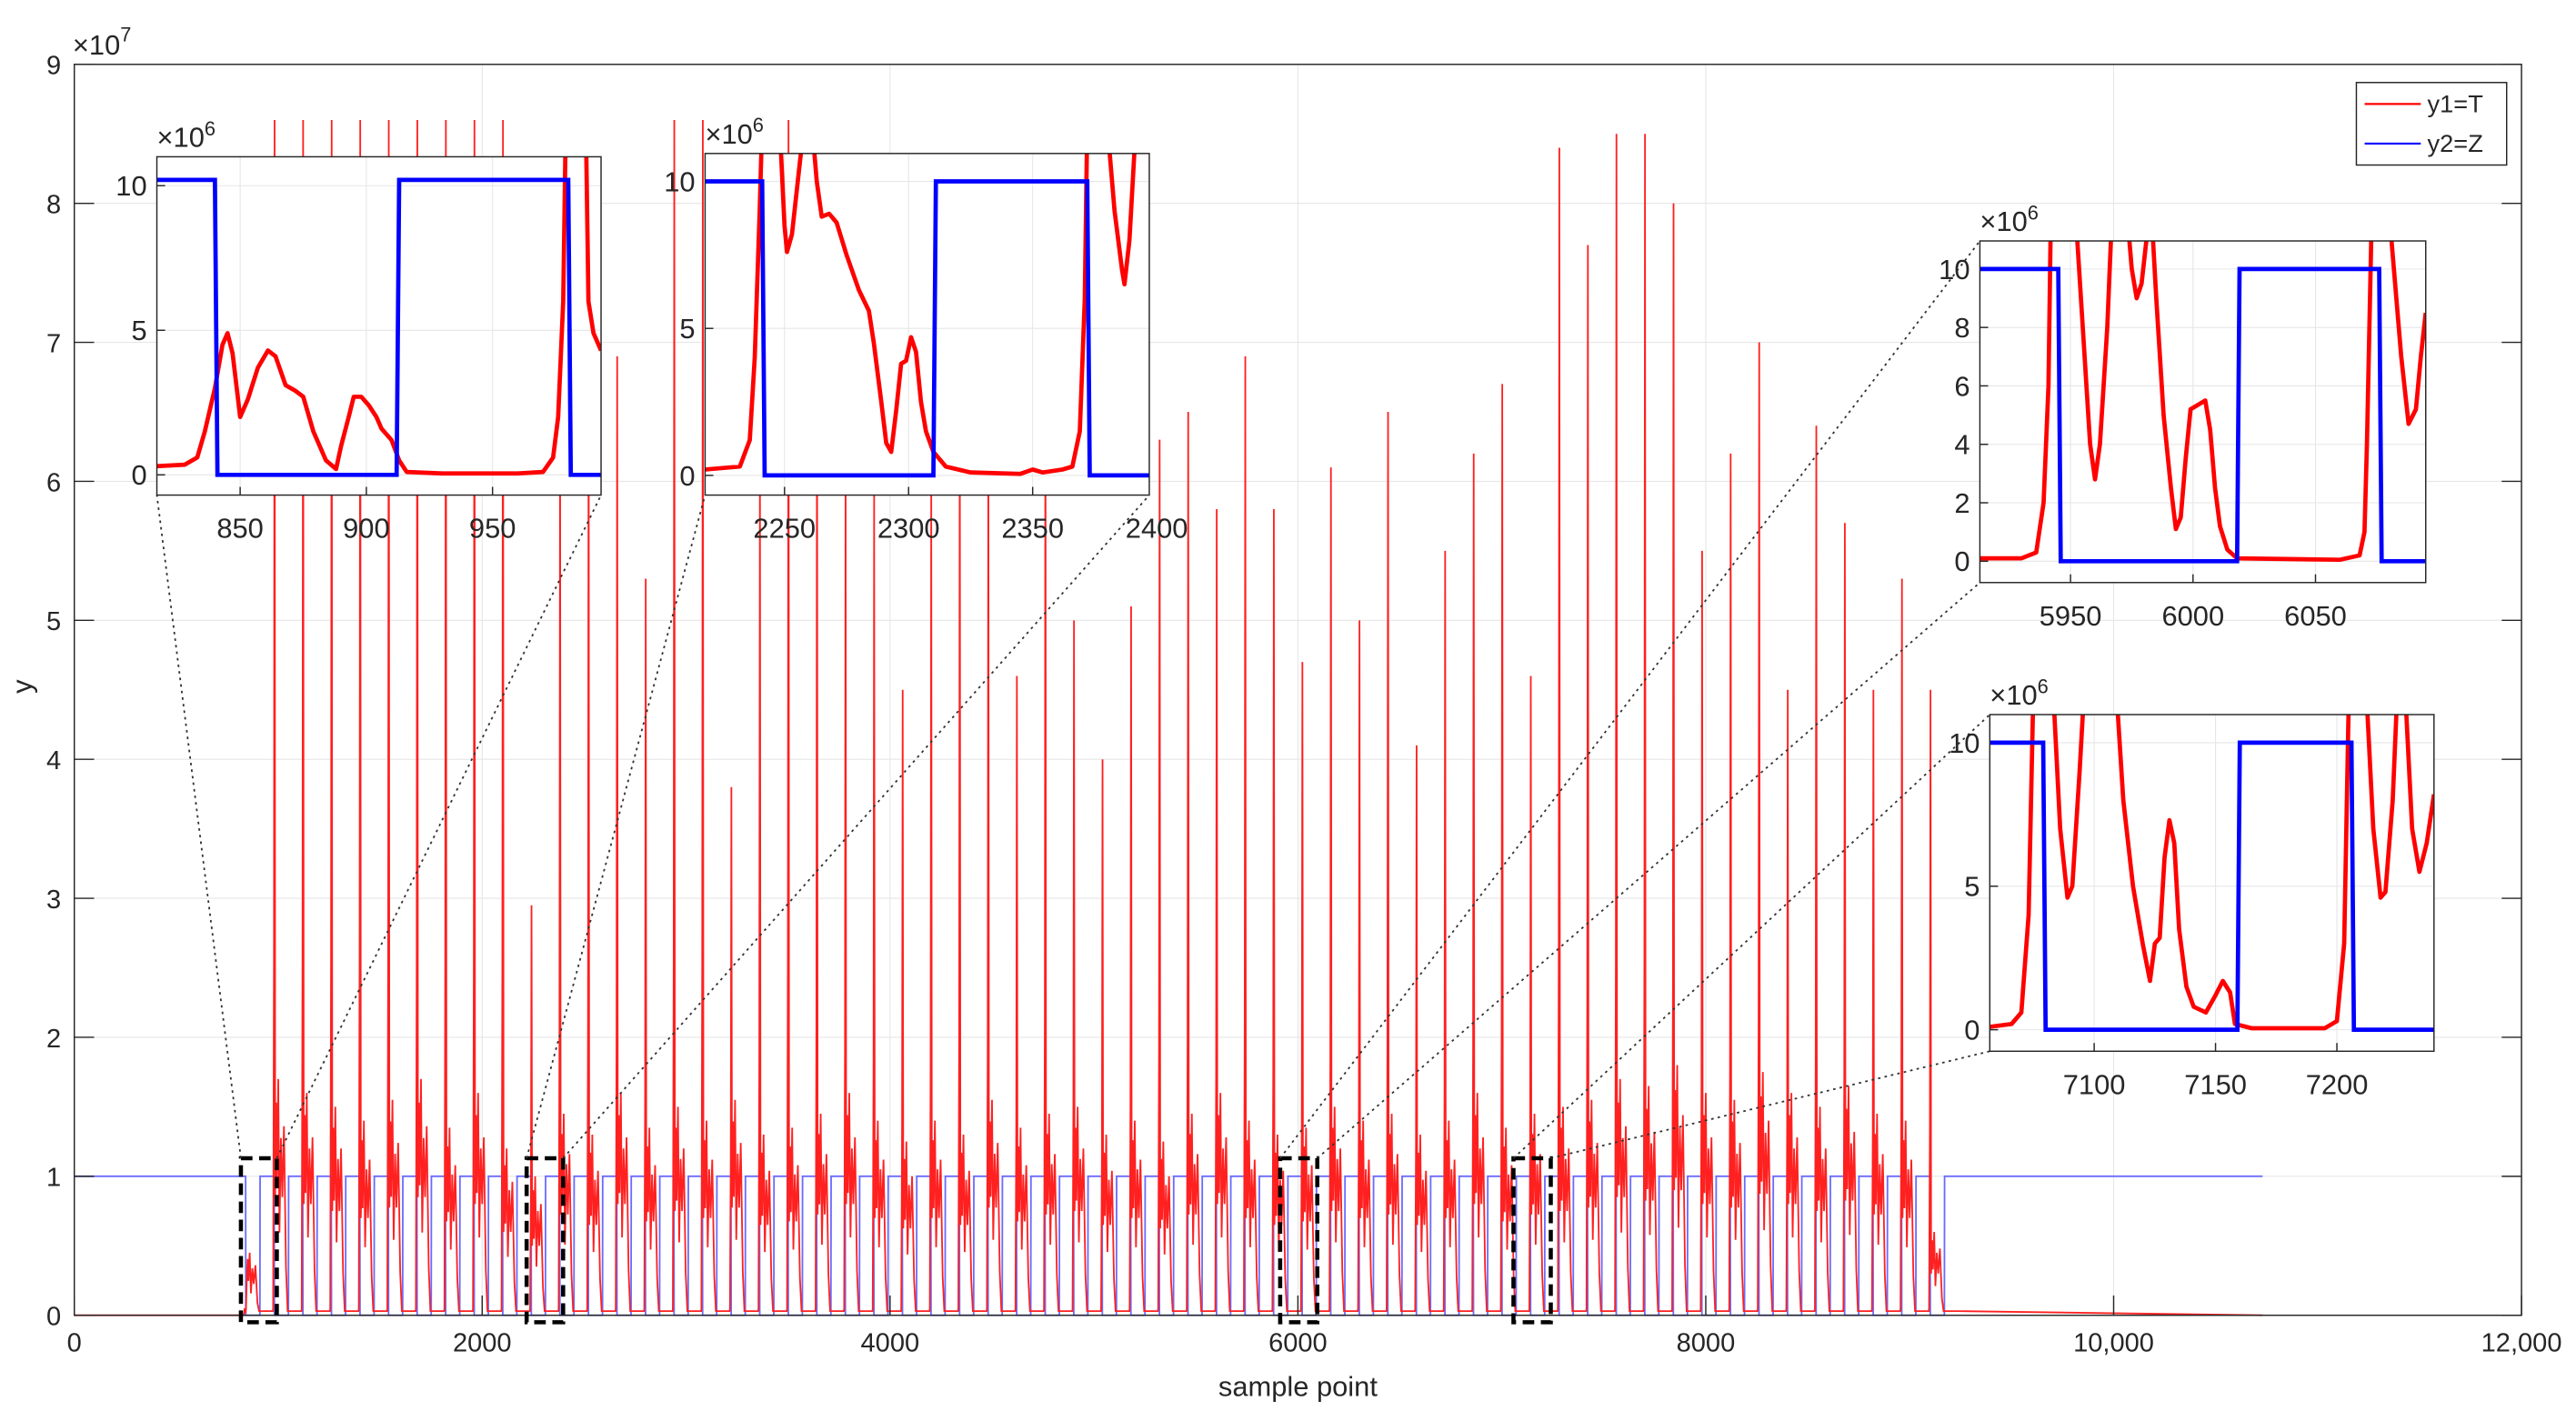 The height and width of the screenshot is (1411, 2576). I want to click on y-tick-label: 9, so click(53, 66).